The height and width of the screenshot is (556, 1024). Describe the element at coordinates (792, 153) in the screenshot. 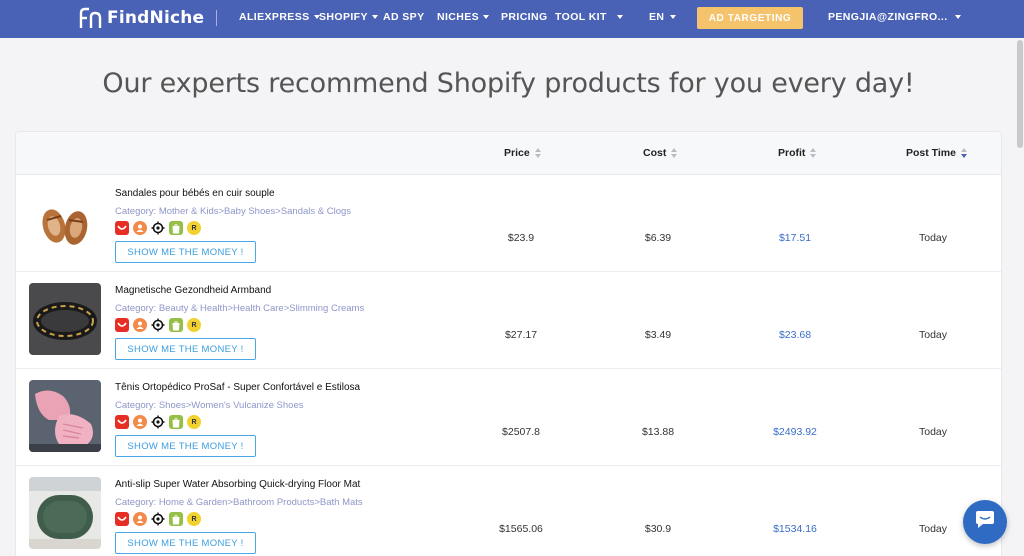

I see `column-label: Profit` at that location.